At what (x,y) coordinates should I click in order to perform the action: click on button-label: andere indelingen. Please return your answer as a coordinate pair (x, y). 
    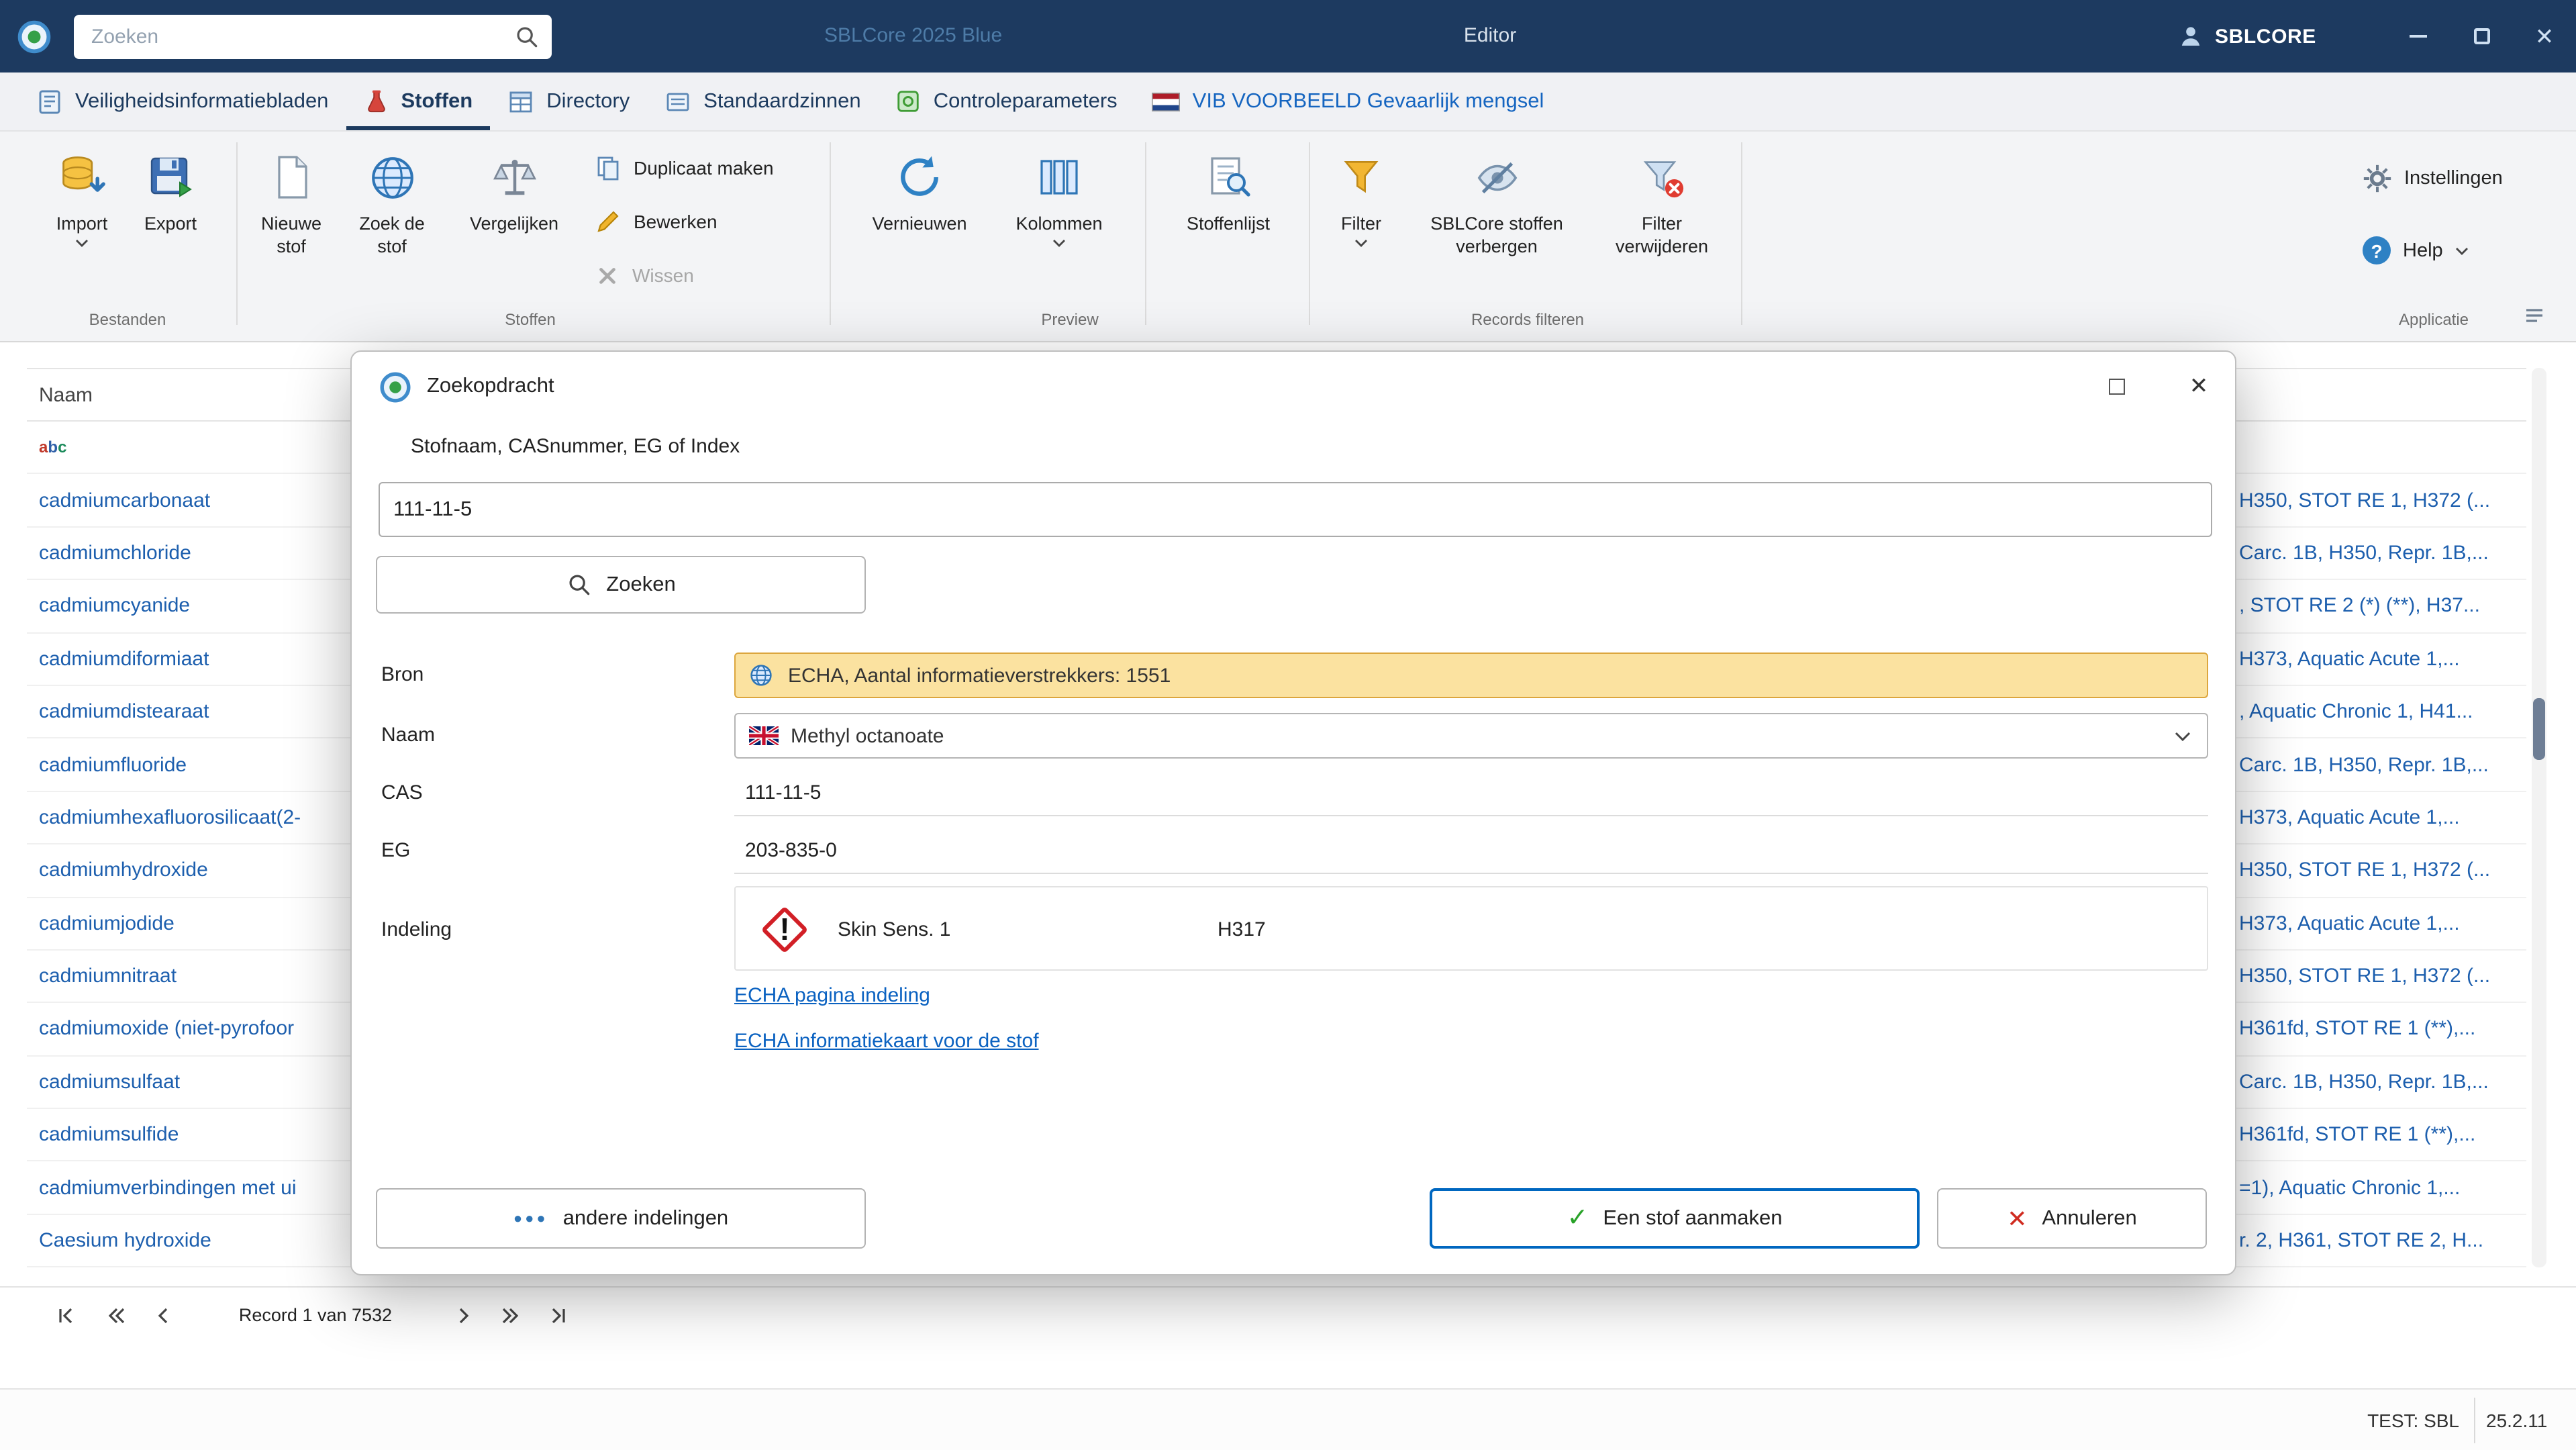
    Looking at the image, I should click on (645, 1217).